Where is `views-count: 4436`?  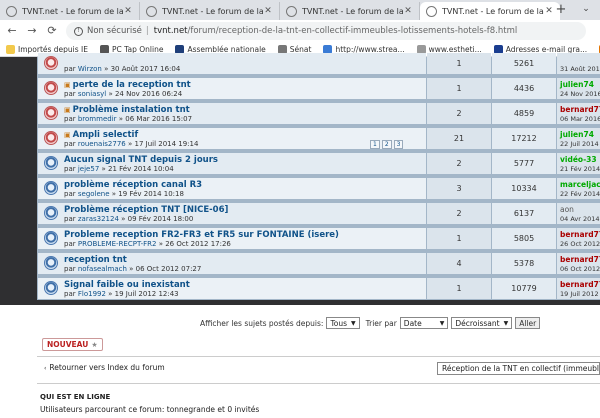
views-count: 4436 is located at coordinates (524, 88).